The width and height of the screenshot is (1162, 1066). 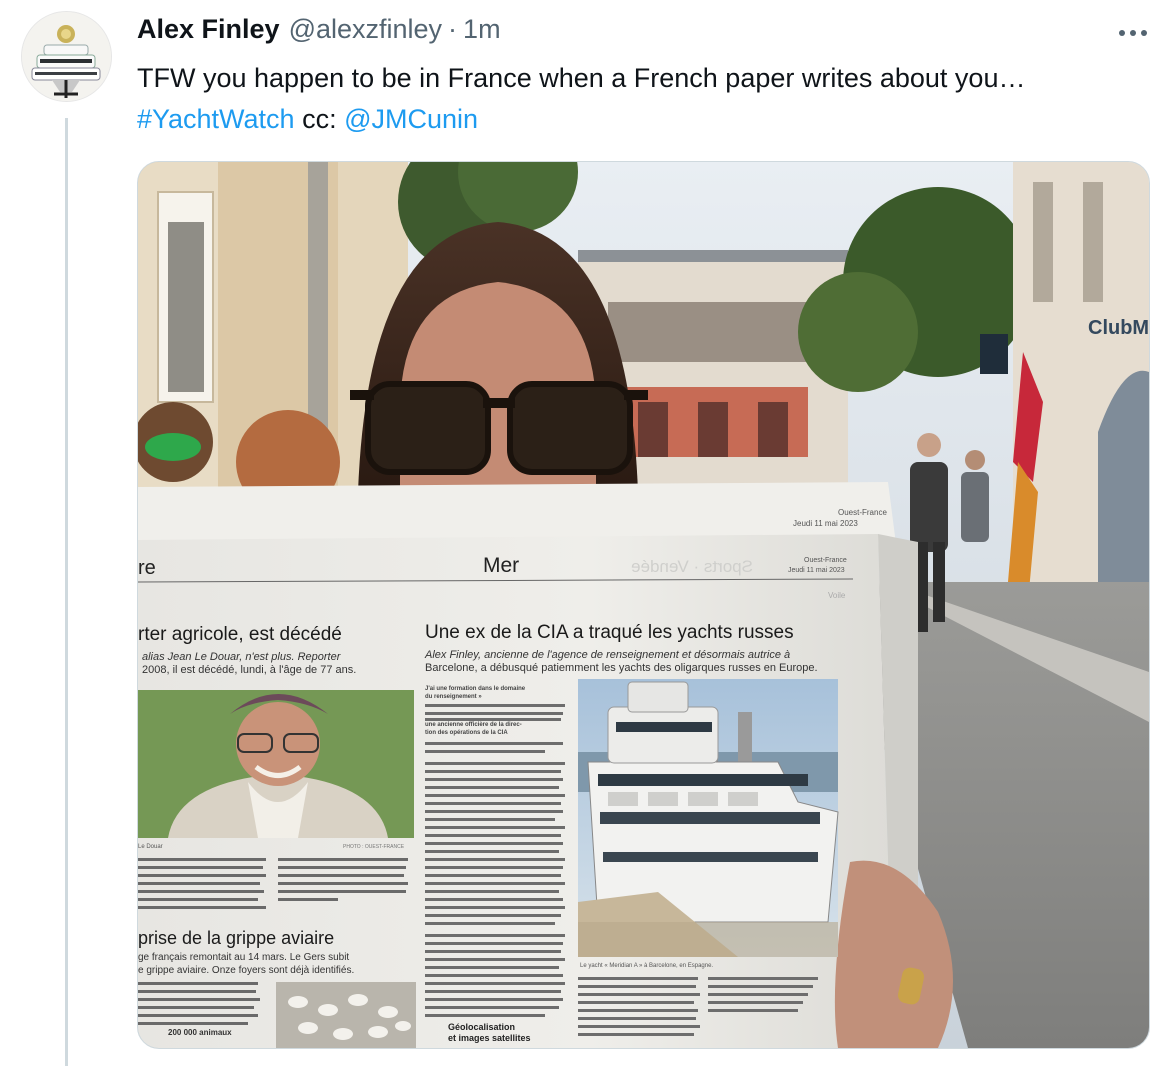 What do you see at coordinates (236, 938) in the screenshot?
I see `left-headline-2: prise de la grippe aviaire` at bounding box center [236, 938].